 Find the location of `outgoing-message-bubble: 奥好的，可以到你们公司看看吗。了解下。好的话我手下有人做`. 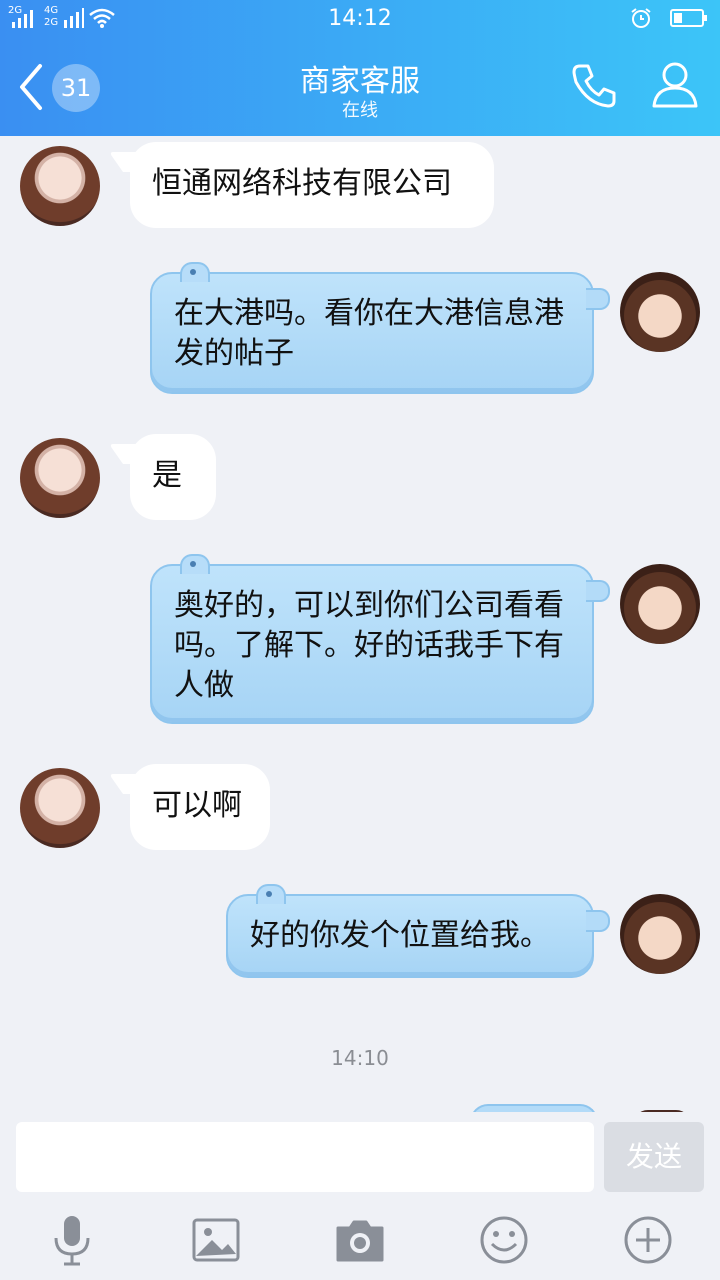

outgoing-message-bubble: 奥好的，可以到你们公司看看吗。了解下。好的话我手下有人做 is located at coordinates (380, 639).